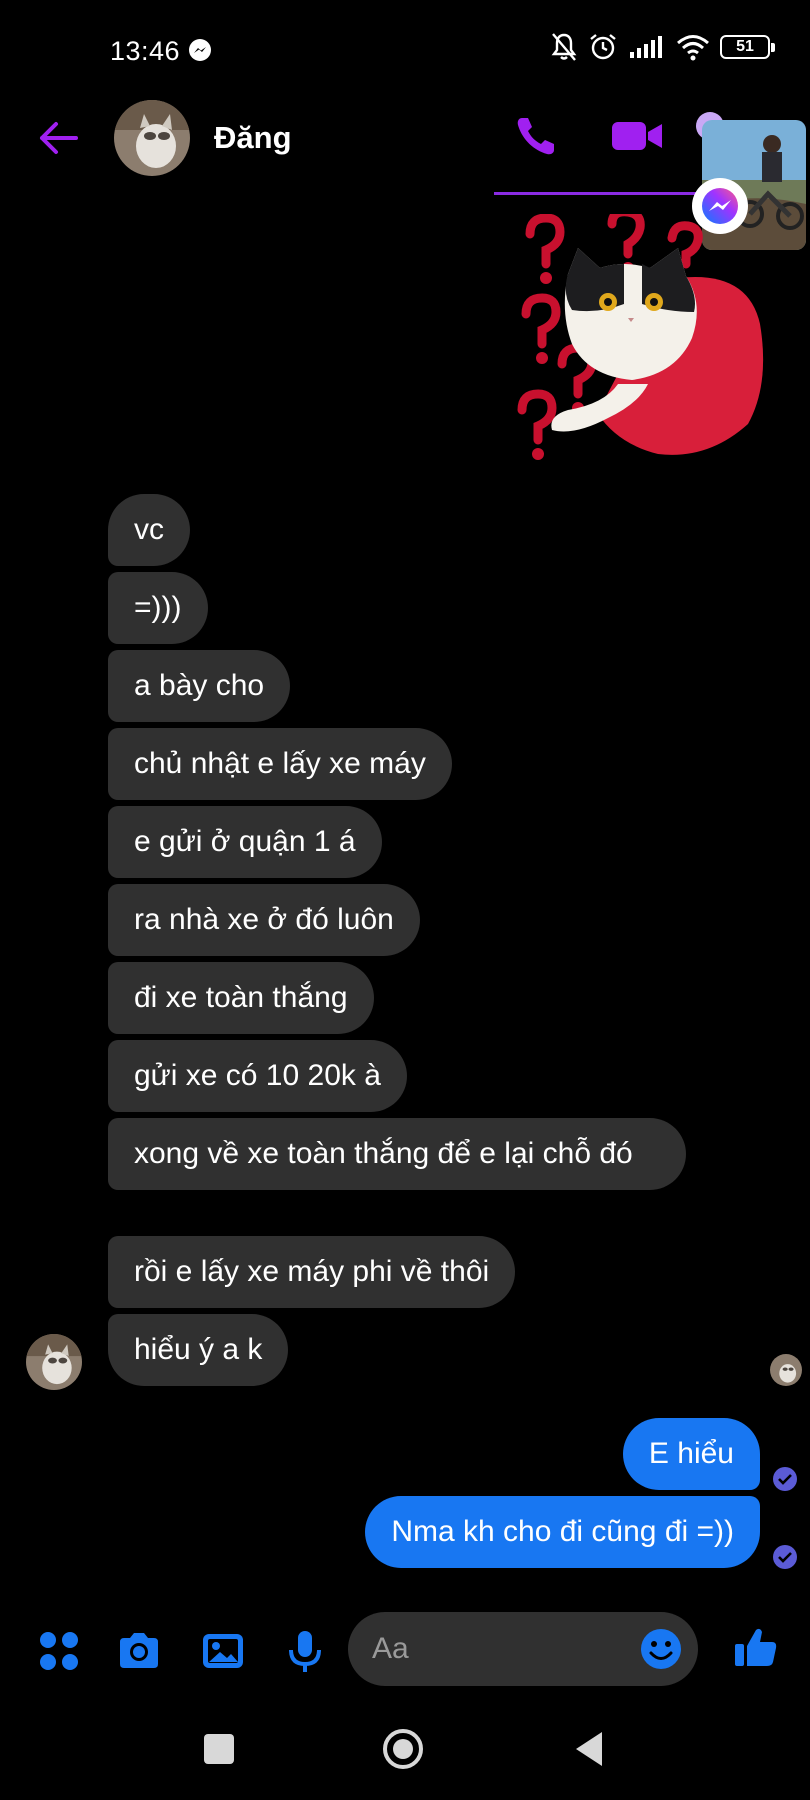 This screenshot has width=810, height=1800. What do you see at coordinates (661, 1649) in the screenshot?
I see `emoji-icon` at bounding box center [661, 1649].